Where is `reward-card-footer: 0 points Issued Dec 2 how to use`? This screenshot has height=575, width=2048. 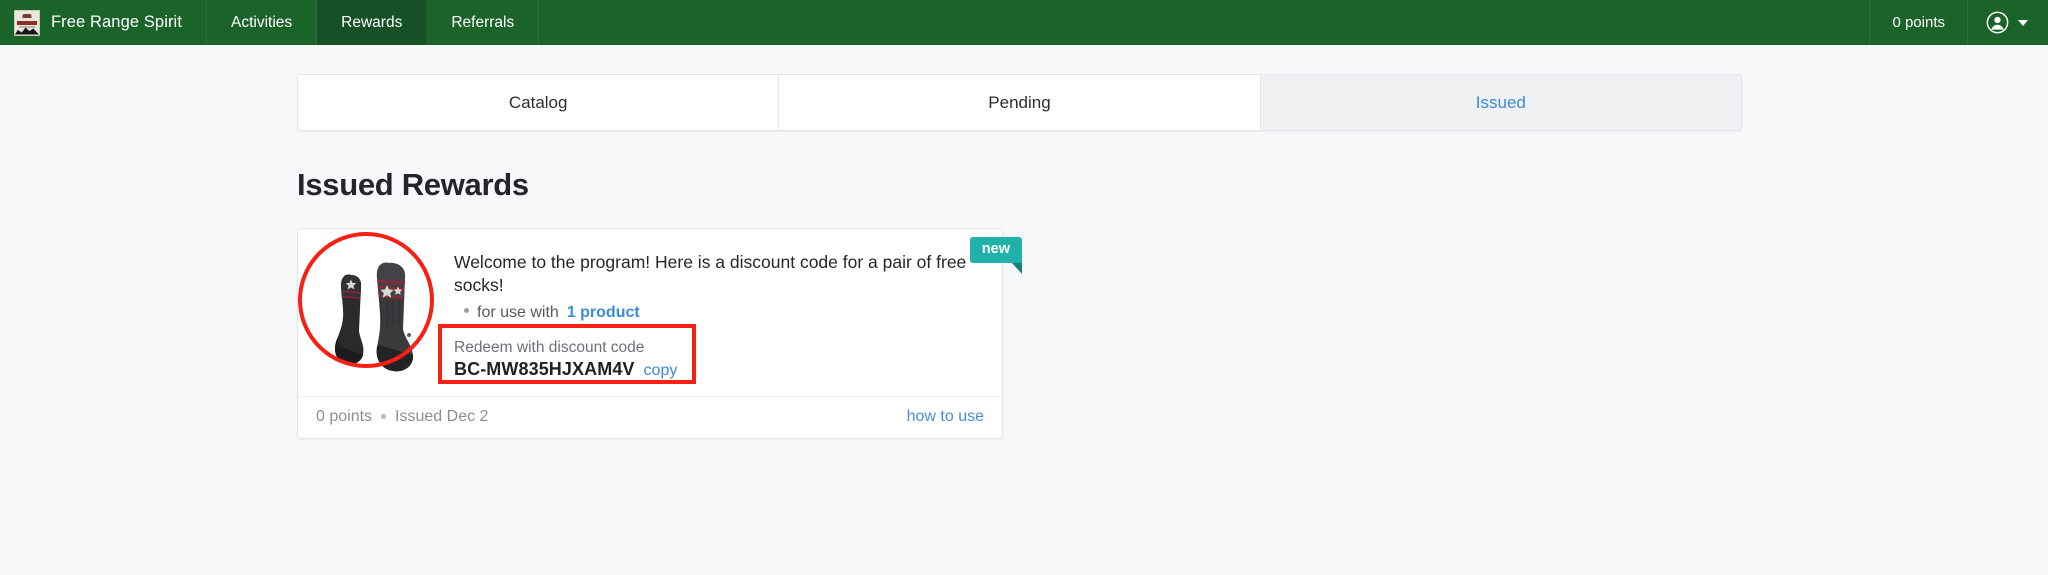
reward-card-footer: 0 points Issued Dec 2 how to use is located at coordinates (650, 416).